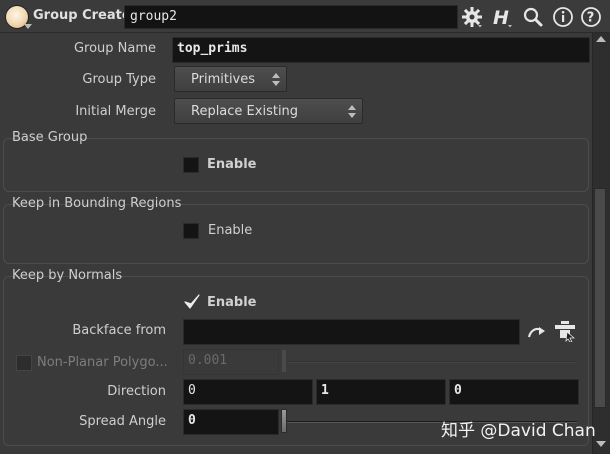 This screenshot has height=454, width=610. I want to click on spread-angle-slider-handle, so click(284, 421).